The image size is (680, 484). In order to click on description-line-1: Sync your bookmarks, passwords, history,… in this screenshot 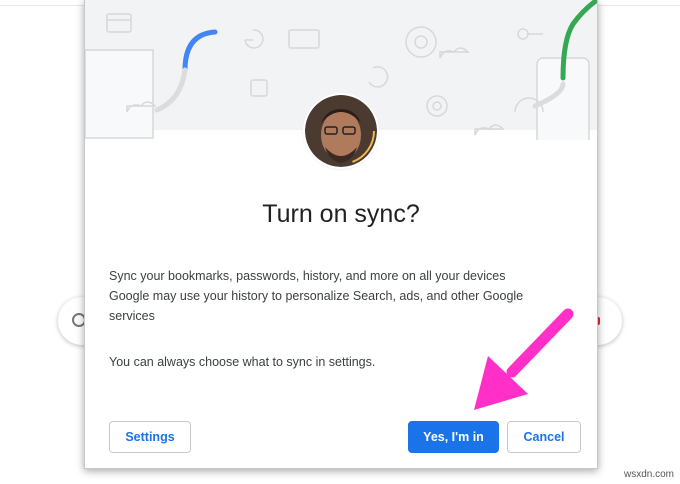, I will do `click(307, 276)`.